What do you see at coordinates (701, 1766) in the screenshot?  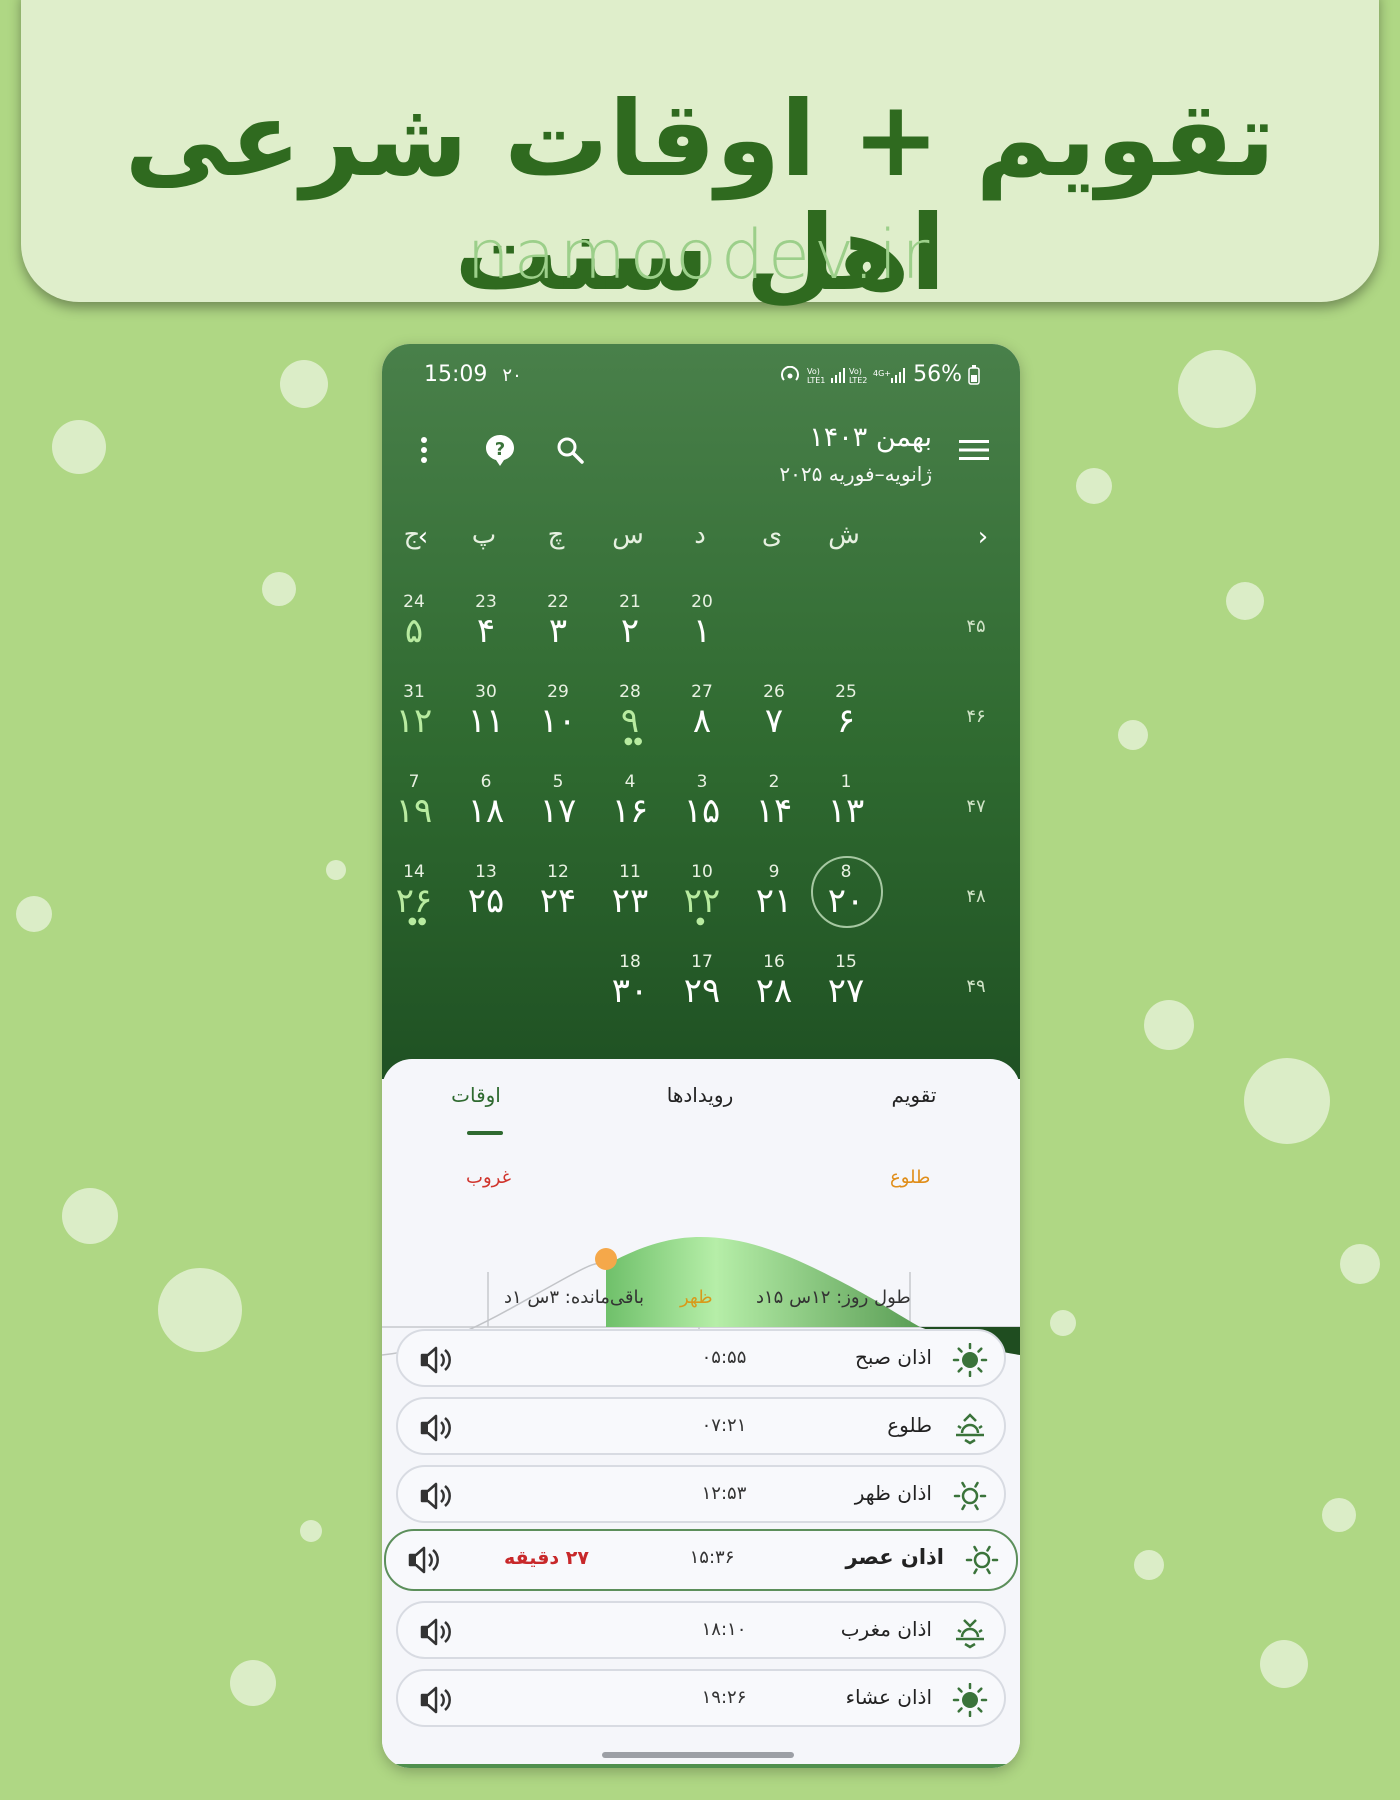 I see `bottom-edge` at bounding box center [701, 1766].